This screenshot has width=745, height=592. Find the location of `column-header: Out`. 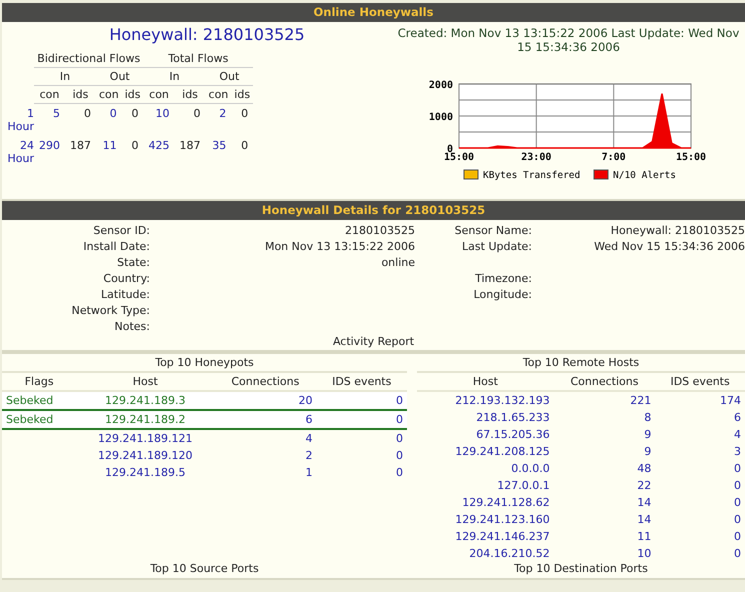

column-header: Out is located at coordinates (230, 77).